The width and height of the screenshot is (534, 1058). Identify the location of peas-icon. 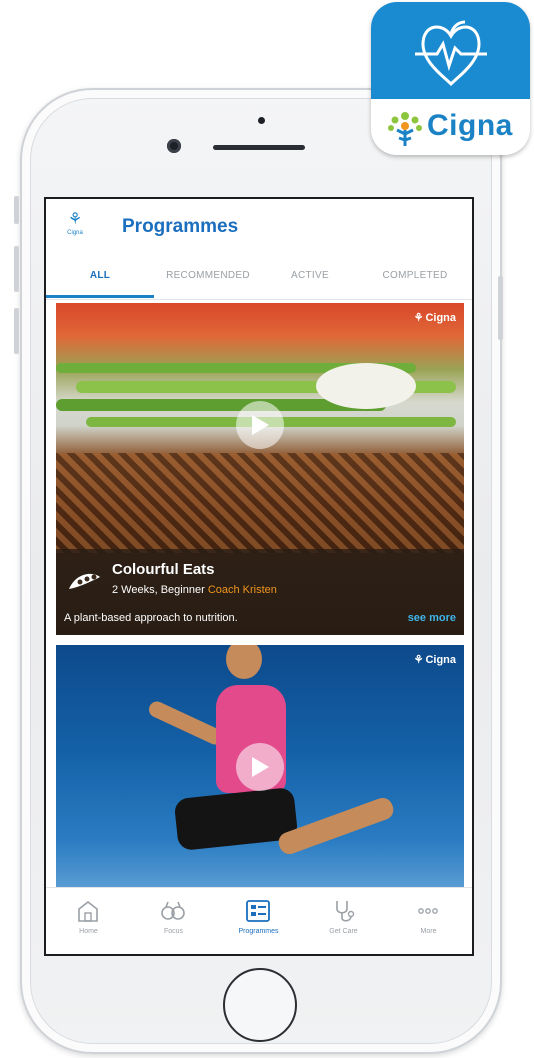
(84, 581).